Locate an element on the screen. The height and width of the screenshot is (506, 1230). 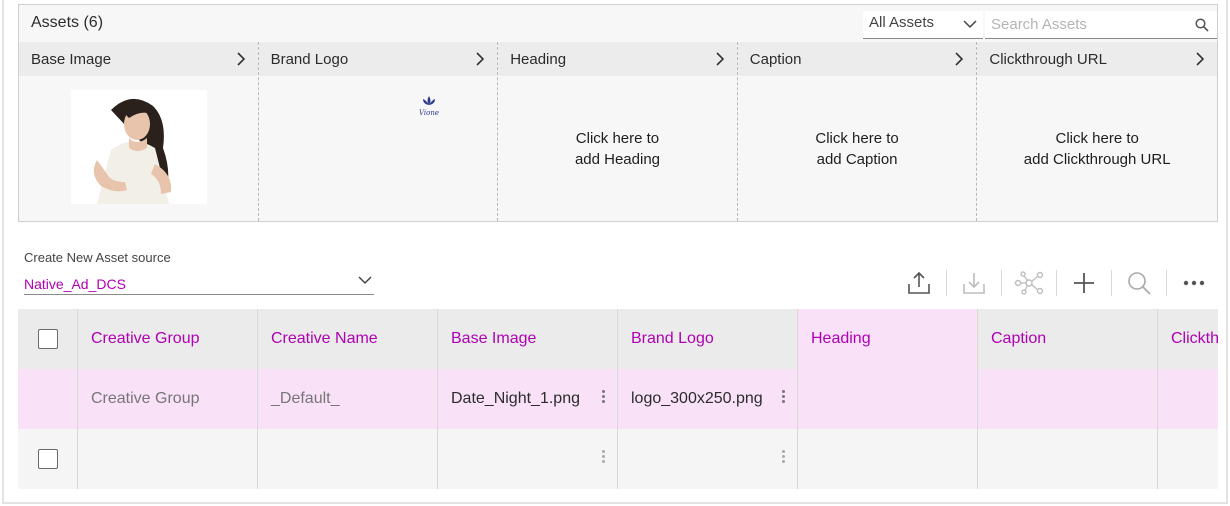
assets-title: Assets (6) is located at coordinates (67, 22).